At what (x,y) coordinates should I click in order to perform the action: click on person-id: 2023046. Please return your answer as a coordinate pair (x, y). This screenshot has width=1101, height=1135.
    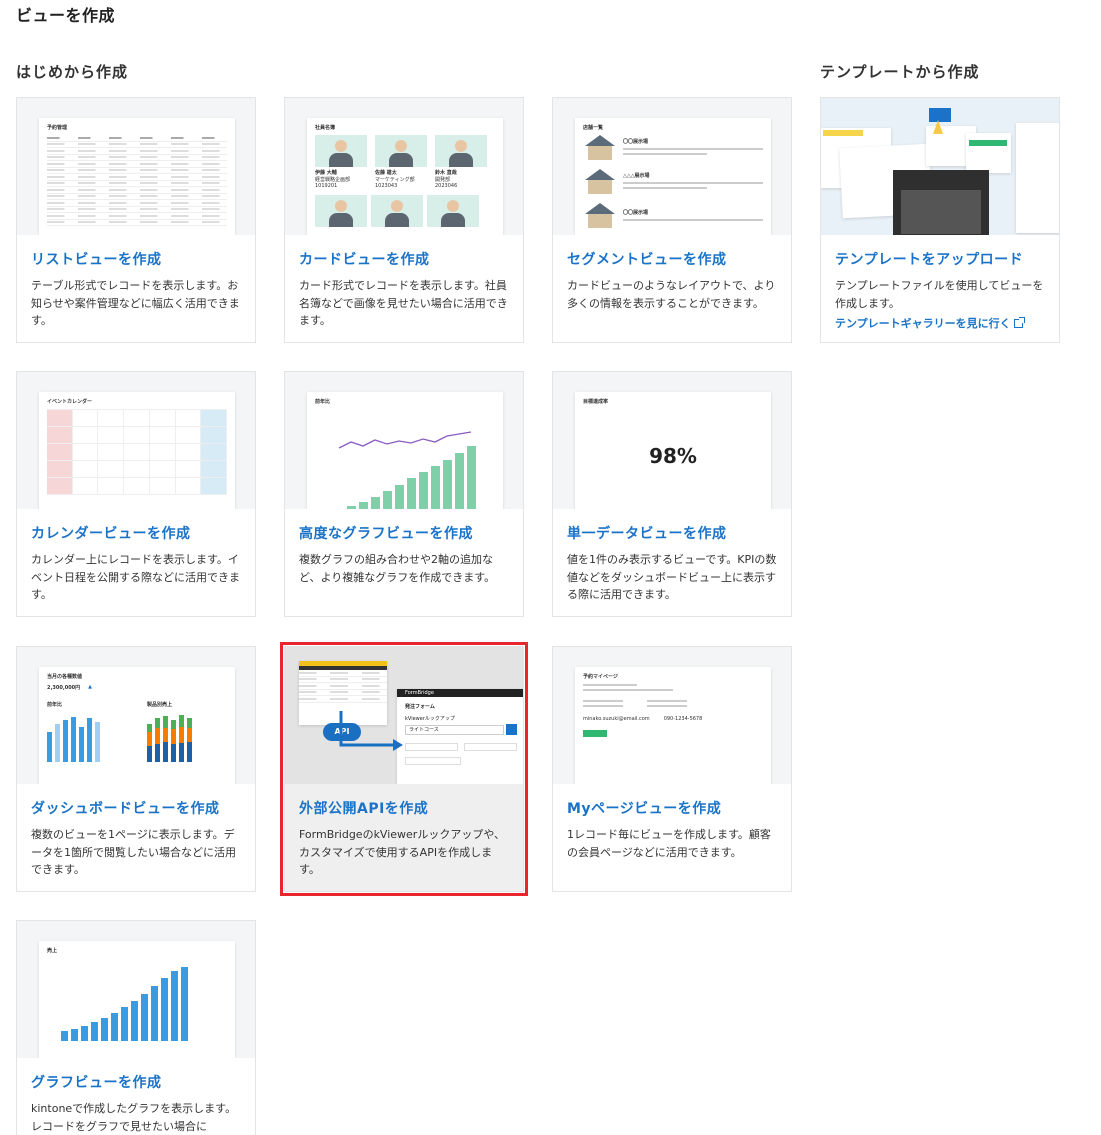
    Looking at the image, I should click on (446, 186).